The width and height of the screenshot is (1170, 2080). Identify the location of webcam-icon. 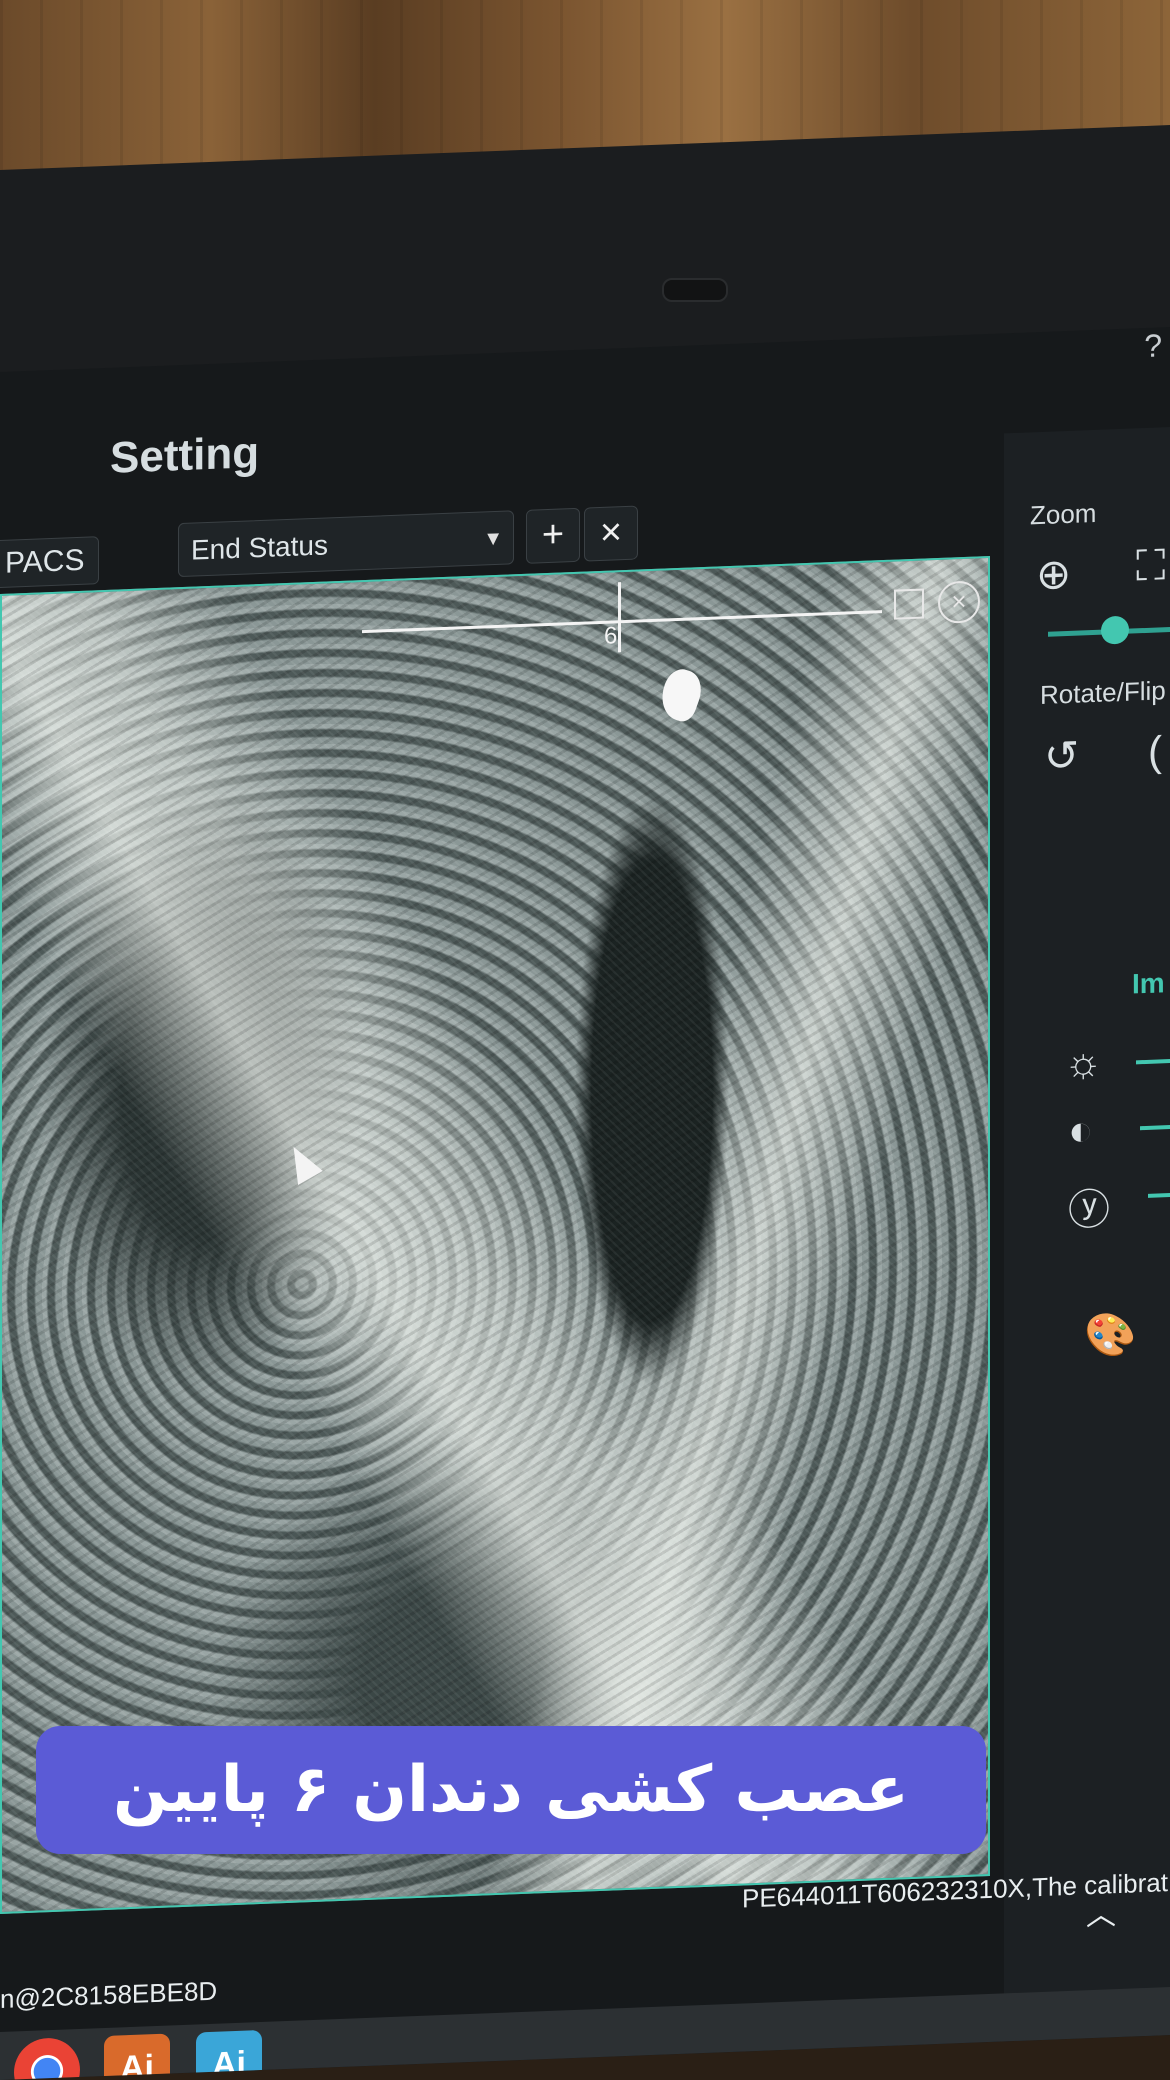
(695, 290).